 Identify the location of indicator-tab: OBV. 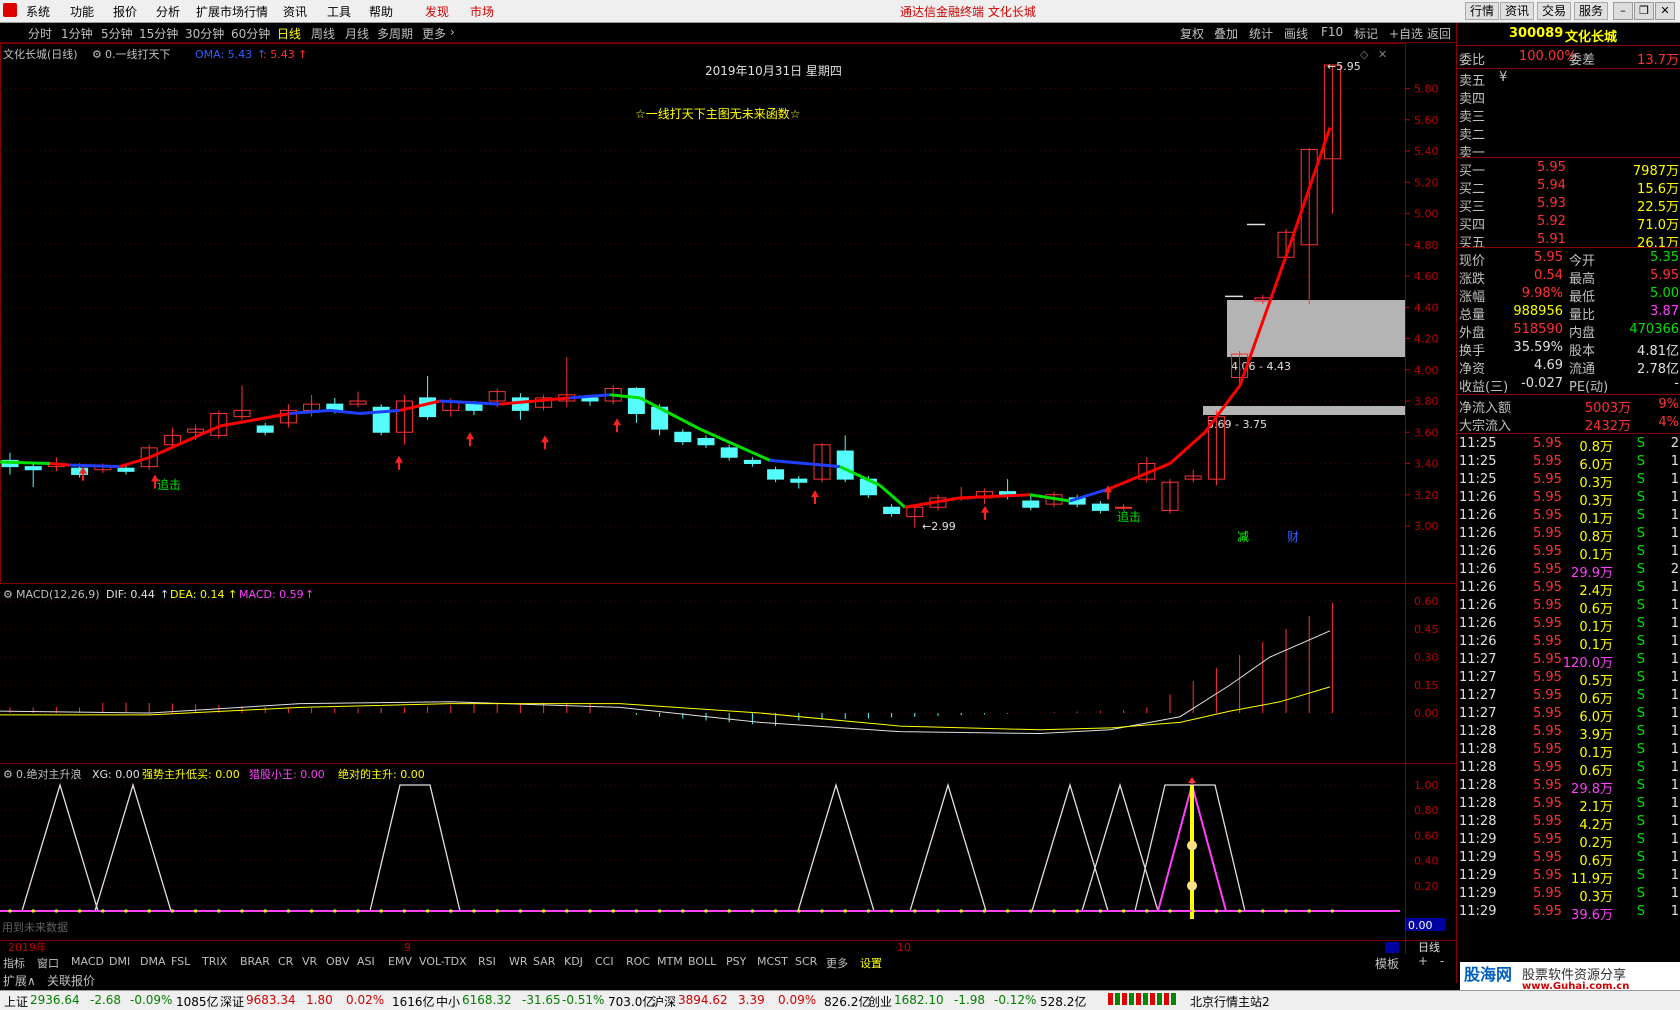
(337, 961).